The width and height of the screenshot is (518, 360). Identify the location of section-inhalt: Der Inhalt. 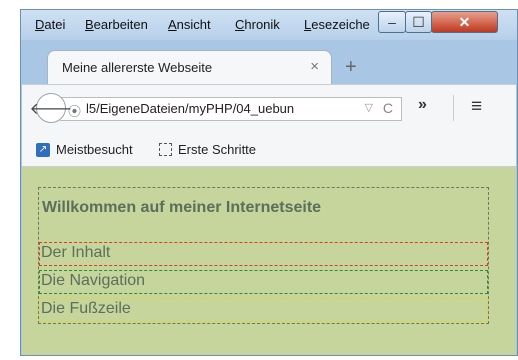
(263, 254).